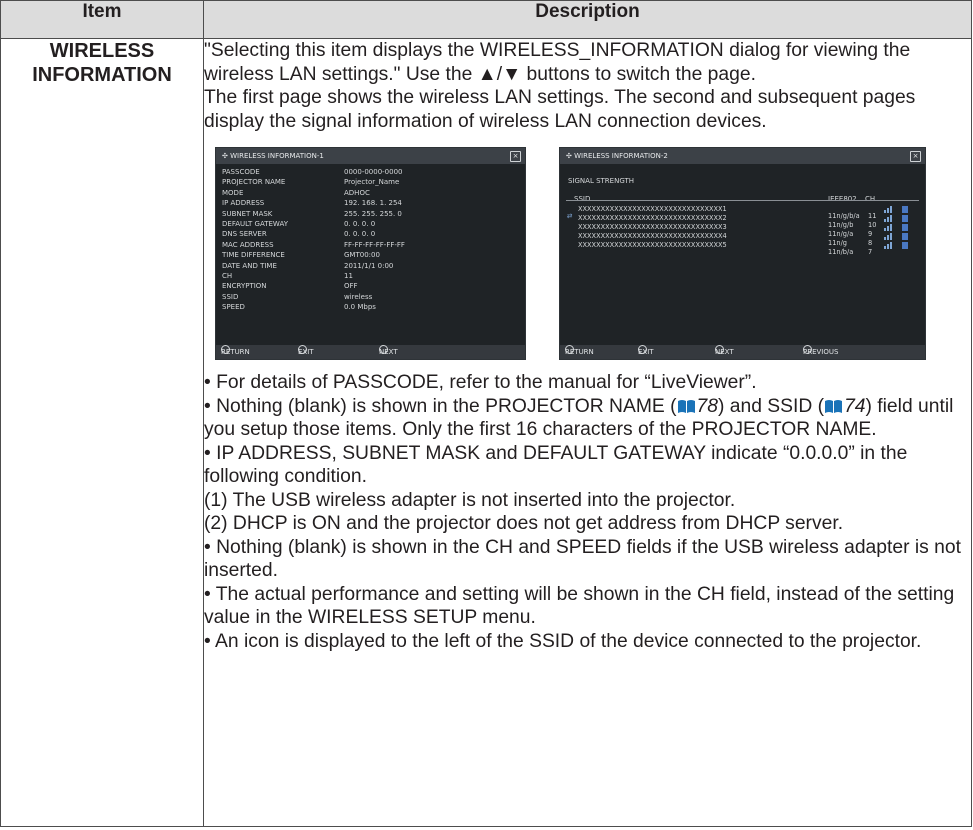  What do you see at coordinates (370, 156) in the screenshot?
I see `dialog1-titlebar: ✣ WIRELESS INFORMATION-1 ×` at bounding box center [370, 156].